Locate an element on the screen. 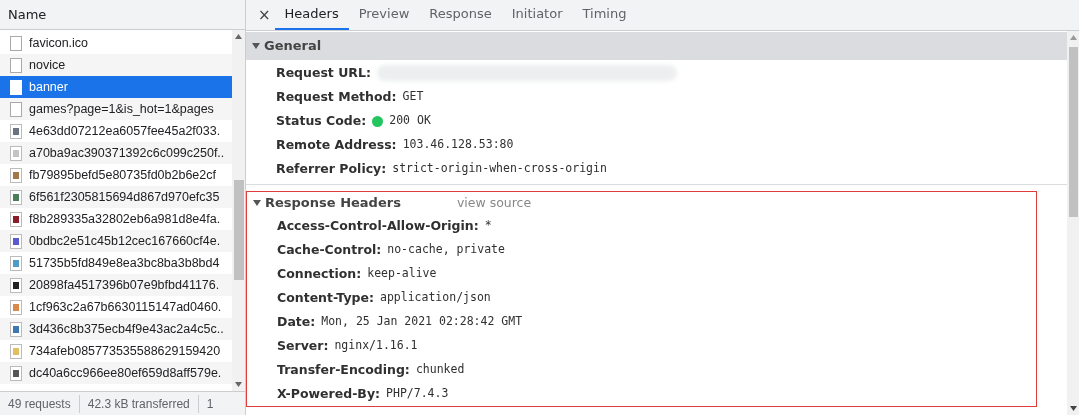 The width and height of the screenshot is (1079, 415). view-source-link: view source is located at coordinates (494, 203).